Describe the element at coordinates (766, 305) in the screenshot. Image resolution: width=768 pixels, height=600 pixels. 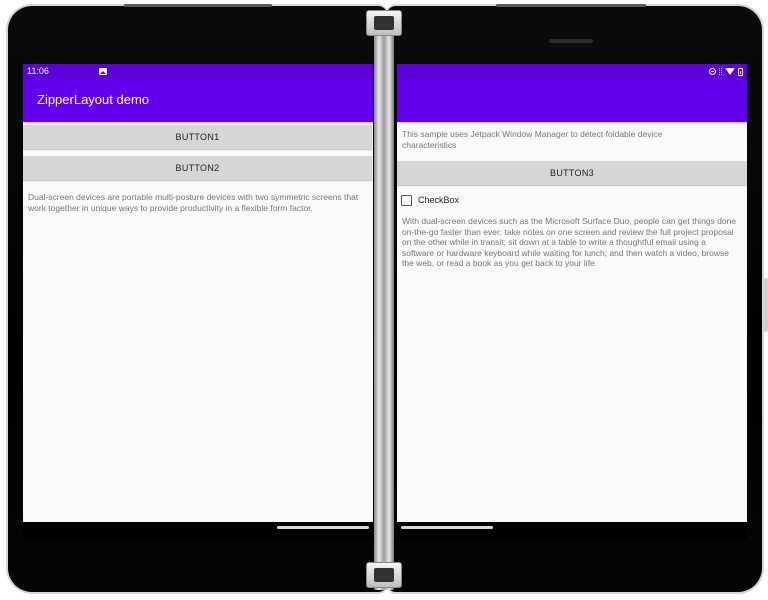
I see `side-button` at that location.